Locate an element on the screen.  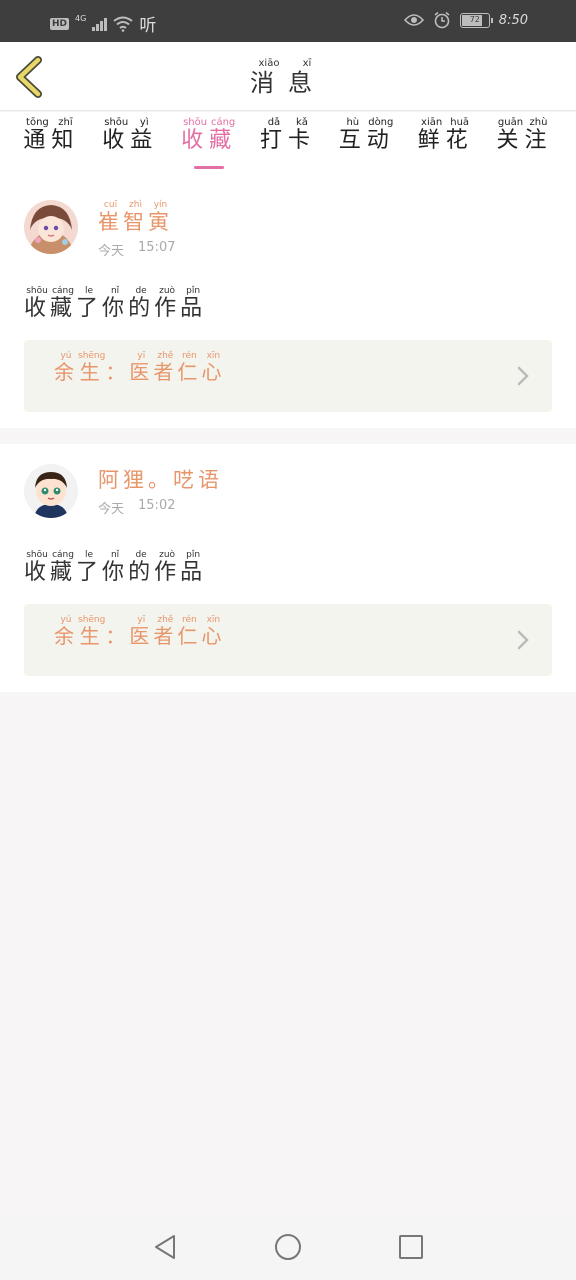
pinyin-char: 狸 is located at coordinates (135, 480).